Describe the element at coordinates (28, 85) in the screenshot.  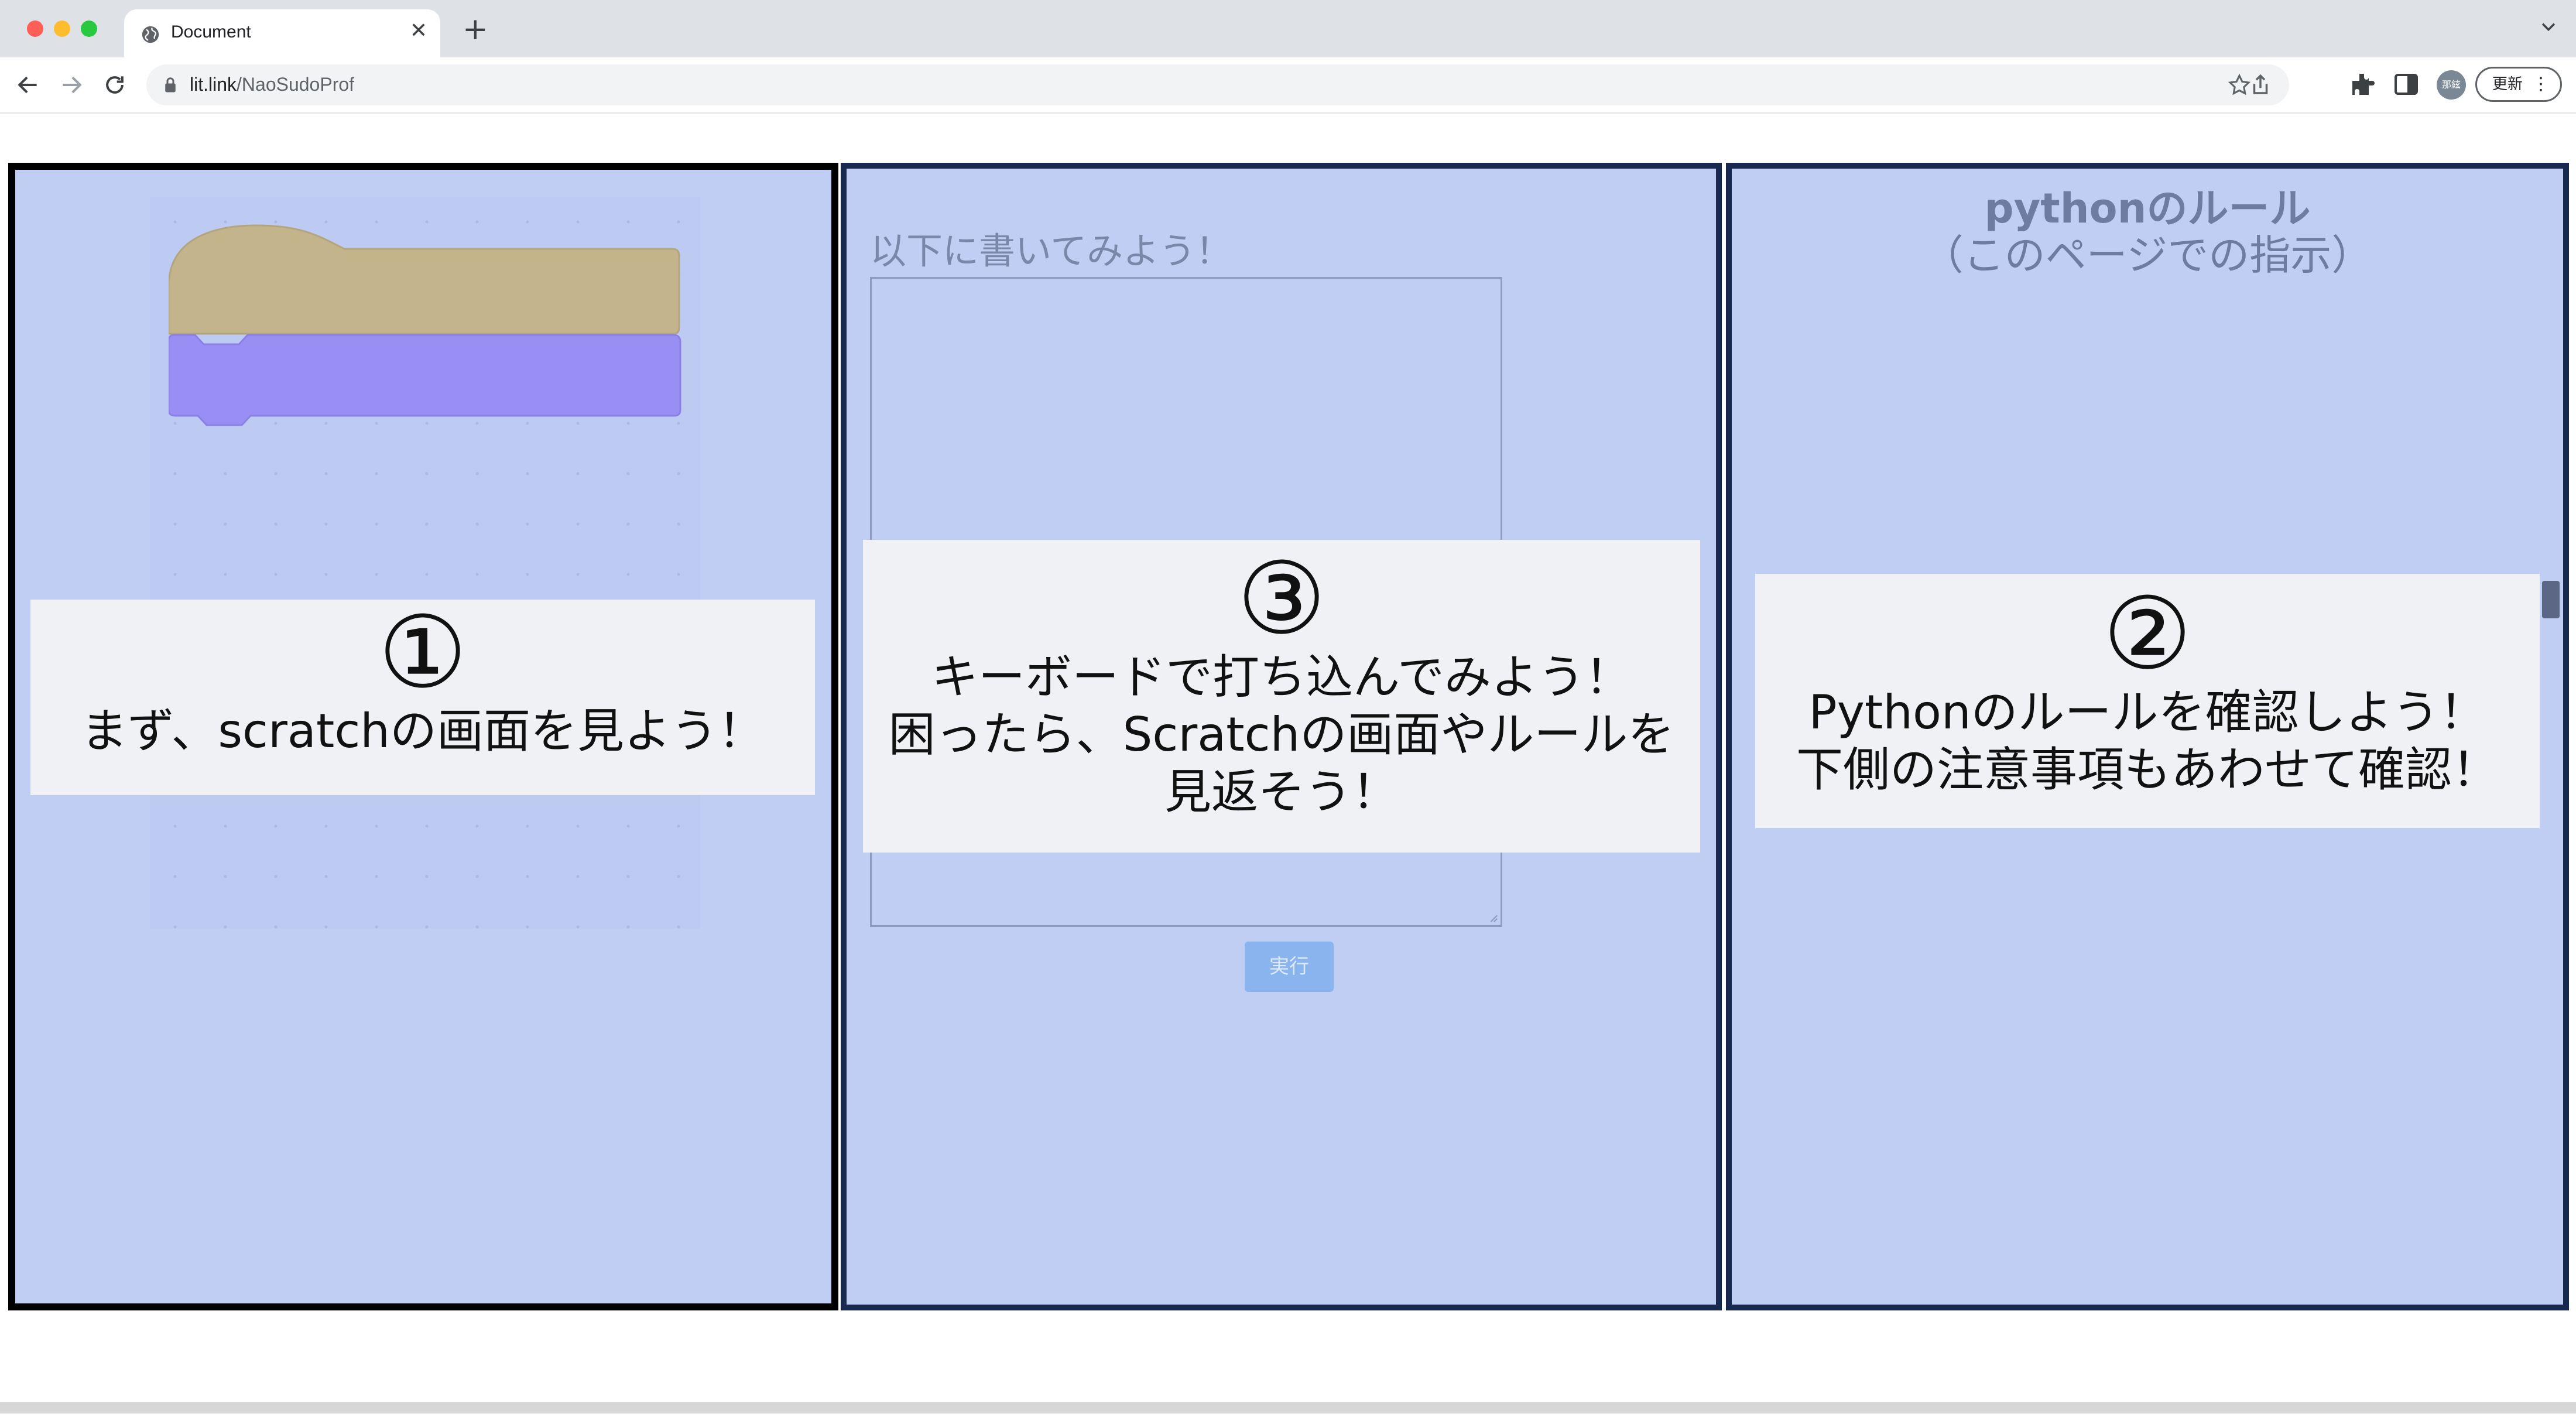
I see `back-arrow-icon` at that location.